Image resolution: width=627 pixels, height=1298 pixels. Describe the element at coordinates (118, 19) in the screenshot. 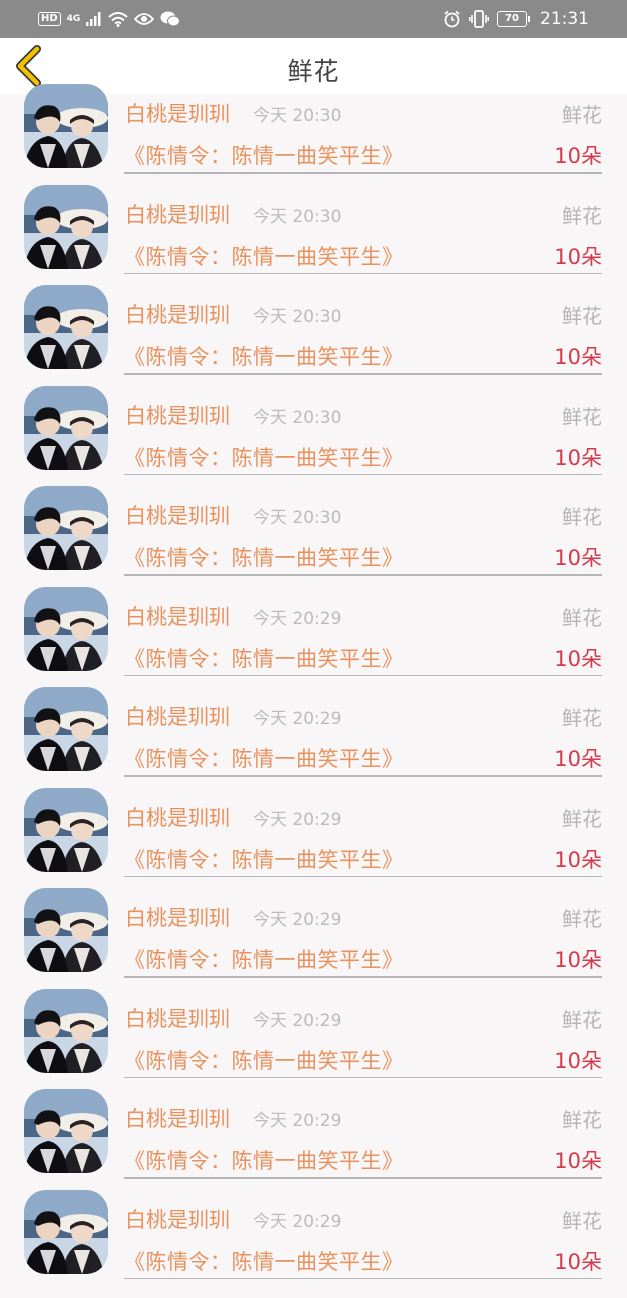

I see `wifi-icon` at that location.